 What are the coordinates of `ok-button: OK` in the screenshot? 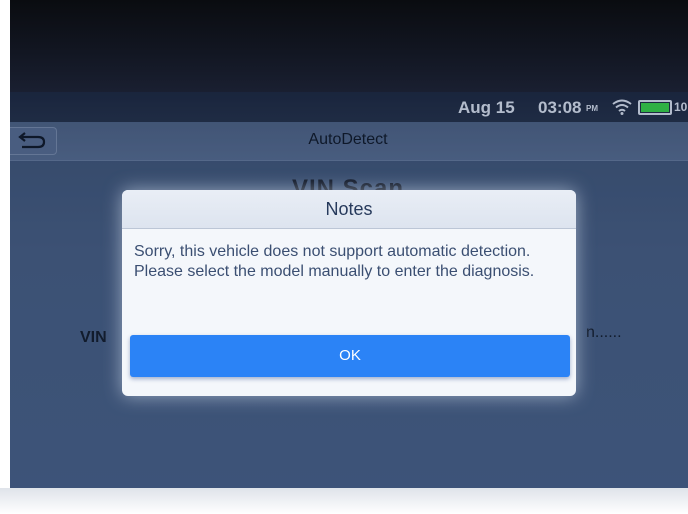 It's located at (350, 356).